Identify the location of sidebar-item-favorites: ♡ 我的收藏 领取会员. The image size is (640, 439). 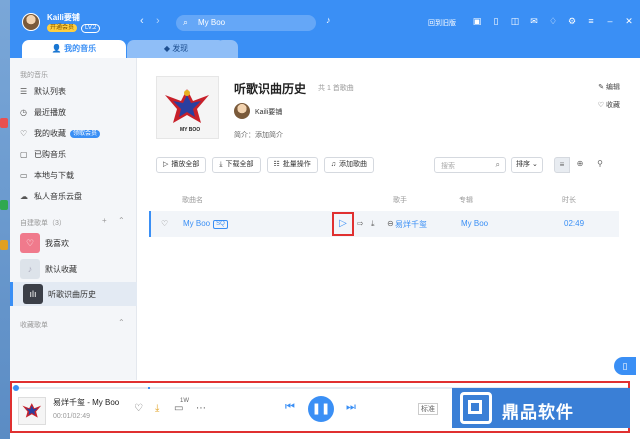
(78, 134).